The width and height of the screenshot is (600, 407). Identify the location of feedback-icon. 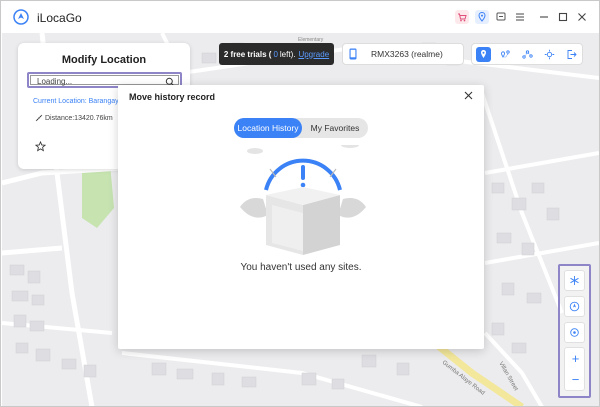
(501, 17).